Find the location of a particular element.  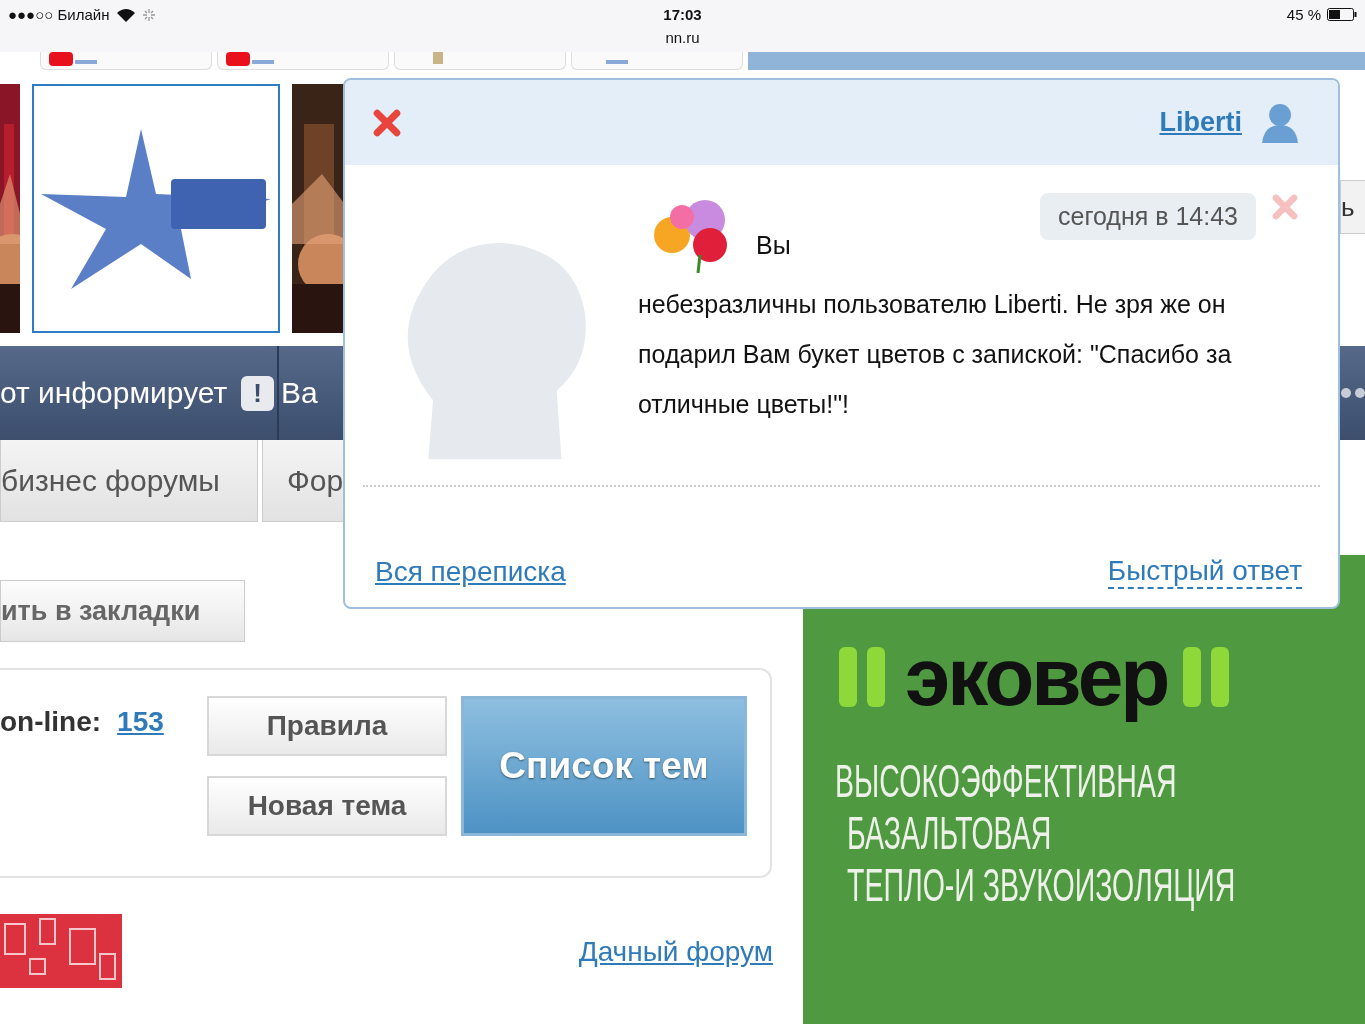

sender-label: Вы is located at coordinates (773, 245).